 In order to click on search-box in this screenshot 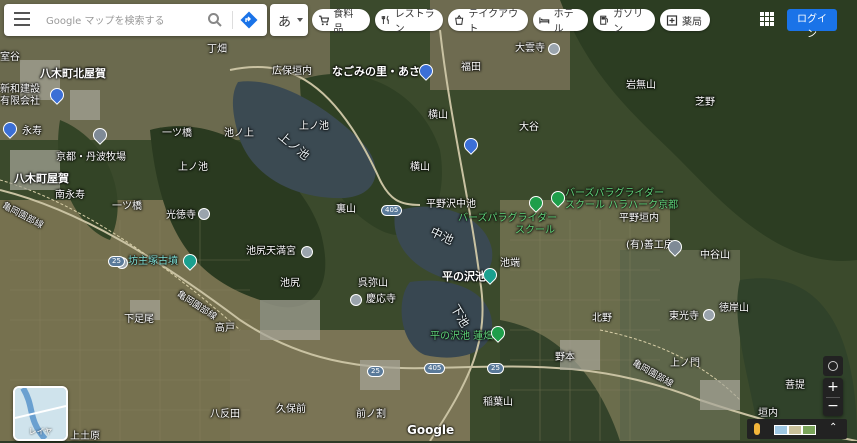, I will do `click(135, 20)`.